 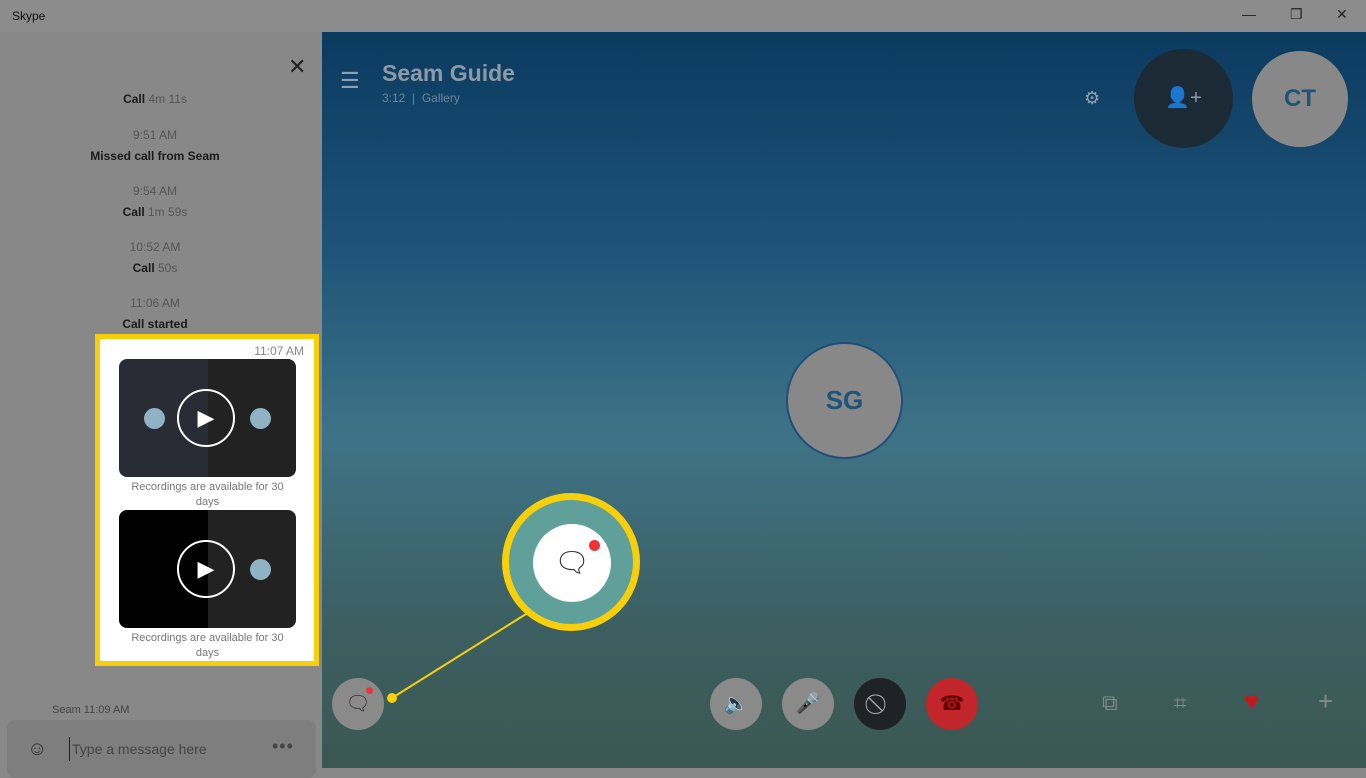 What do you see at coordinates (952, 704) in the screenshot?
I see `end-call-button: ☎` at bounding box center [952, 704].